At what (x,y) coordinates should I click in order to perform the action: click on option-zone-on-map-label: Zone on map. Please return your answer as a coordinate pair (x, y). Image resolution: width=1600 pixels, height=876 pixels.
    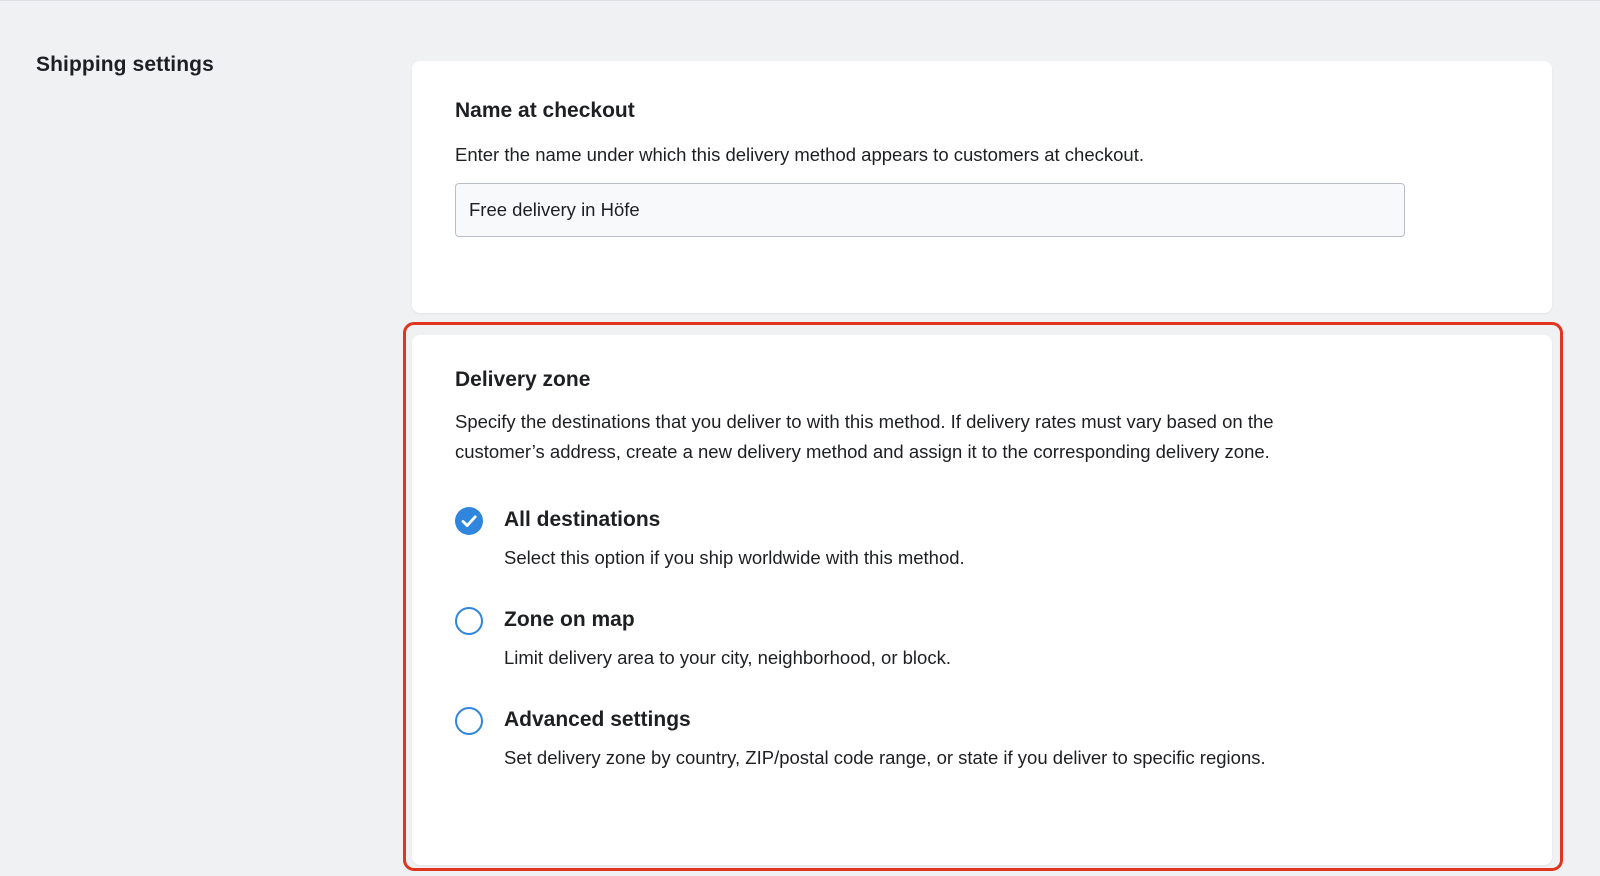
    Looking at the image, I should click on (569, 619).